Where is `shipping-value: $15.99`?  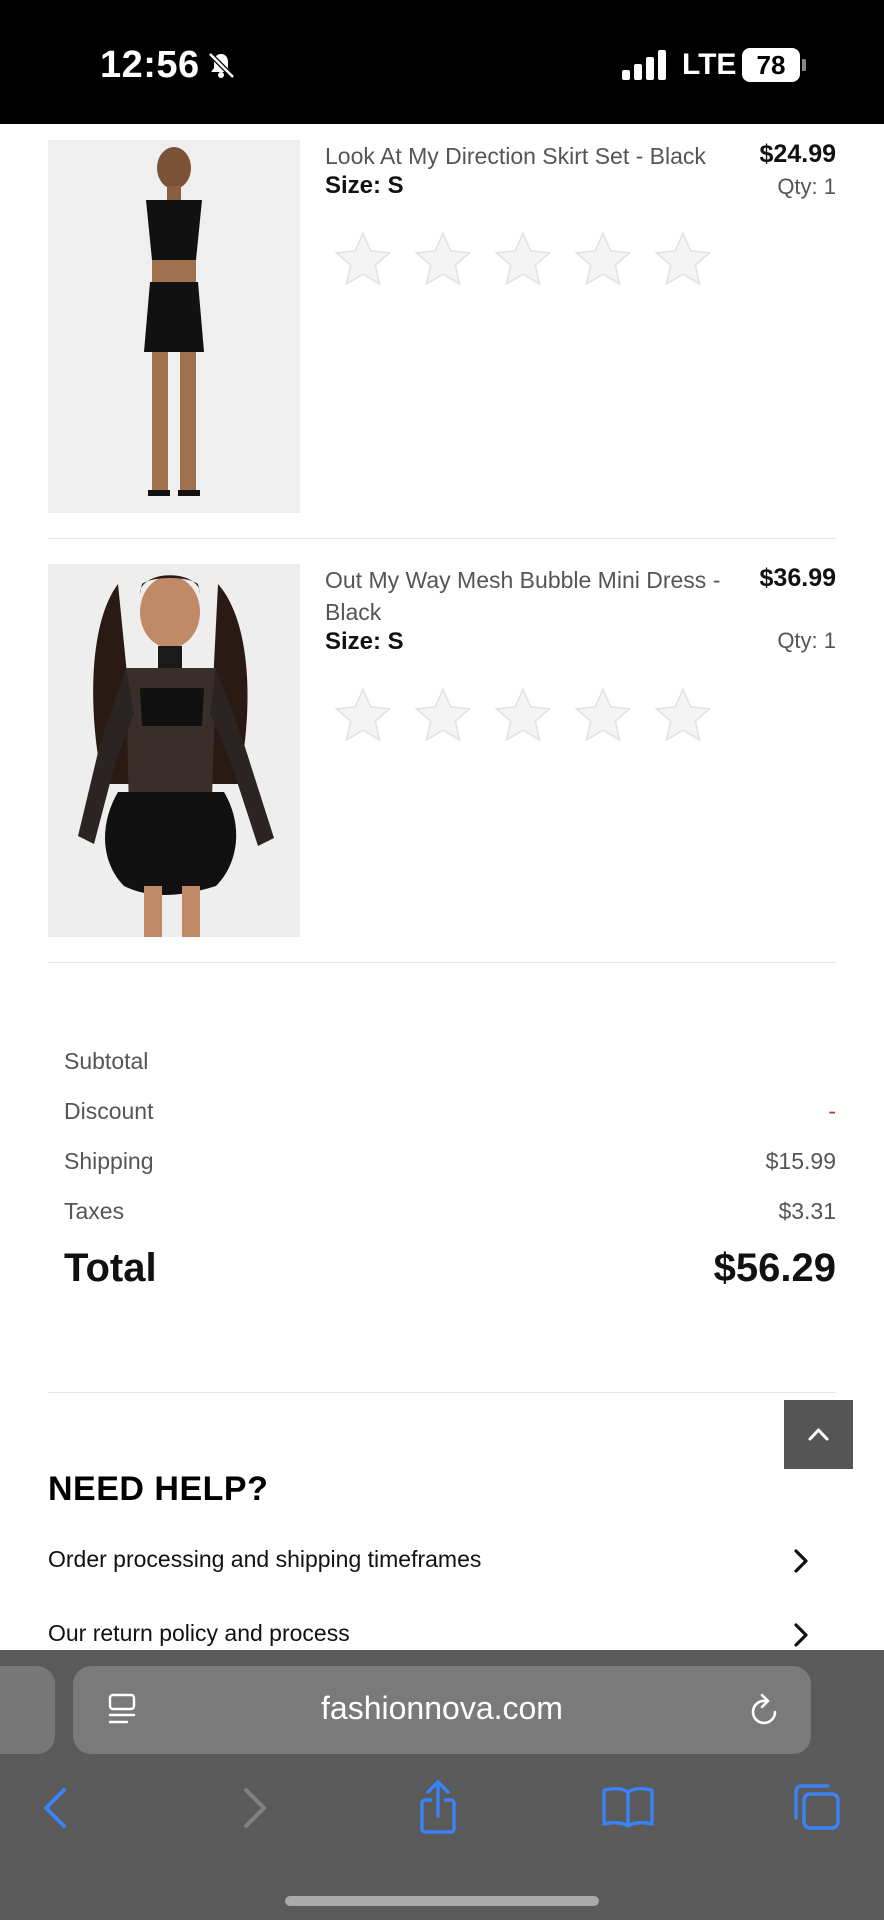
shipping-value: $15.99 is located at coordinates (800, 1161).